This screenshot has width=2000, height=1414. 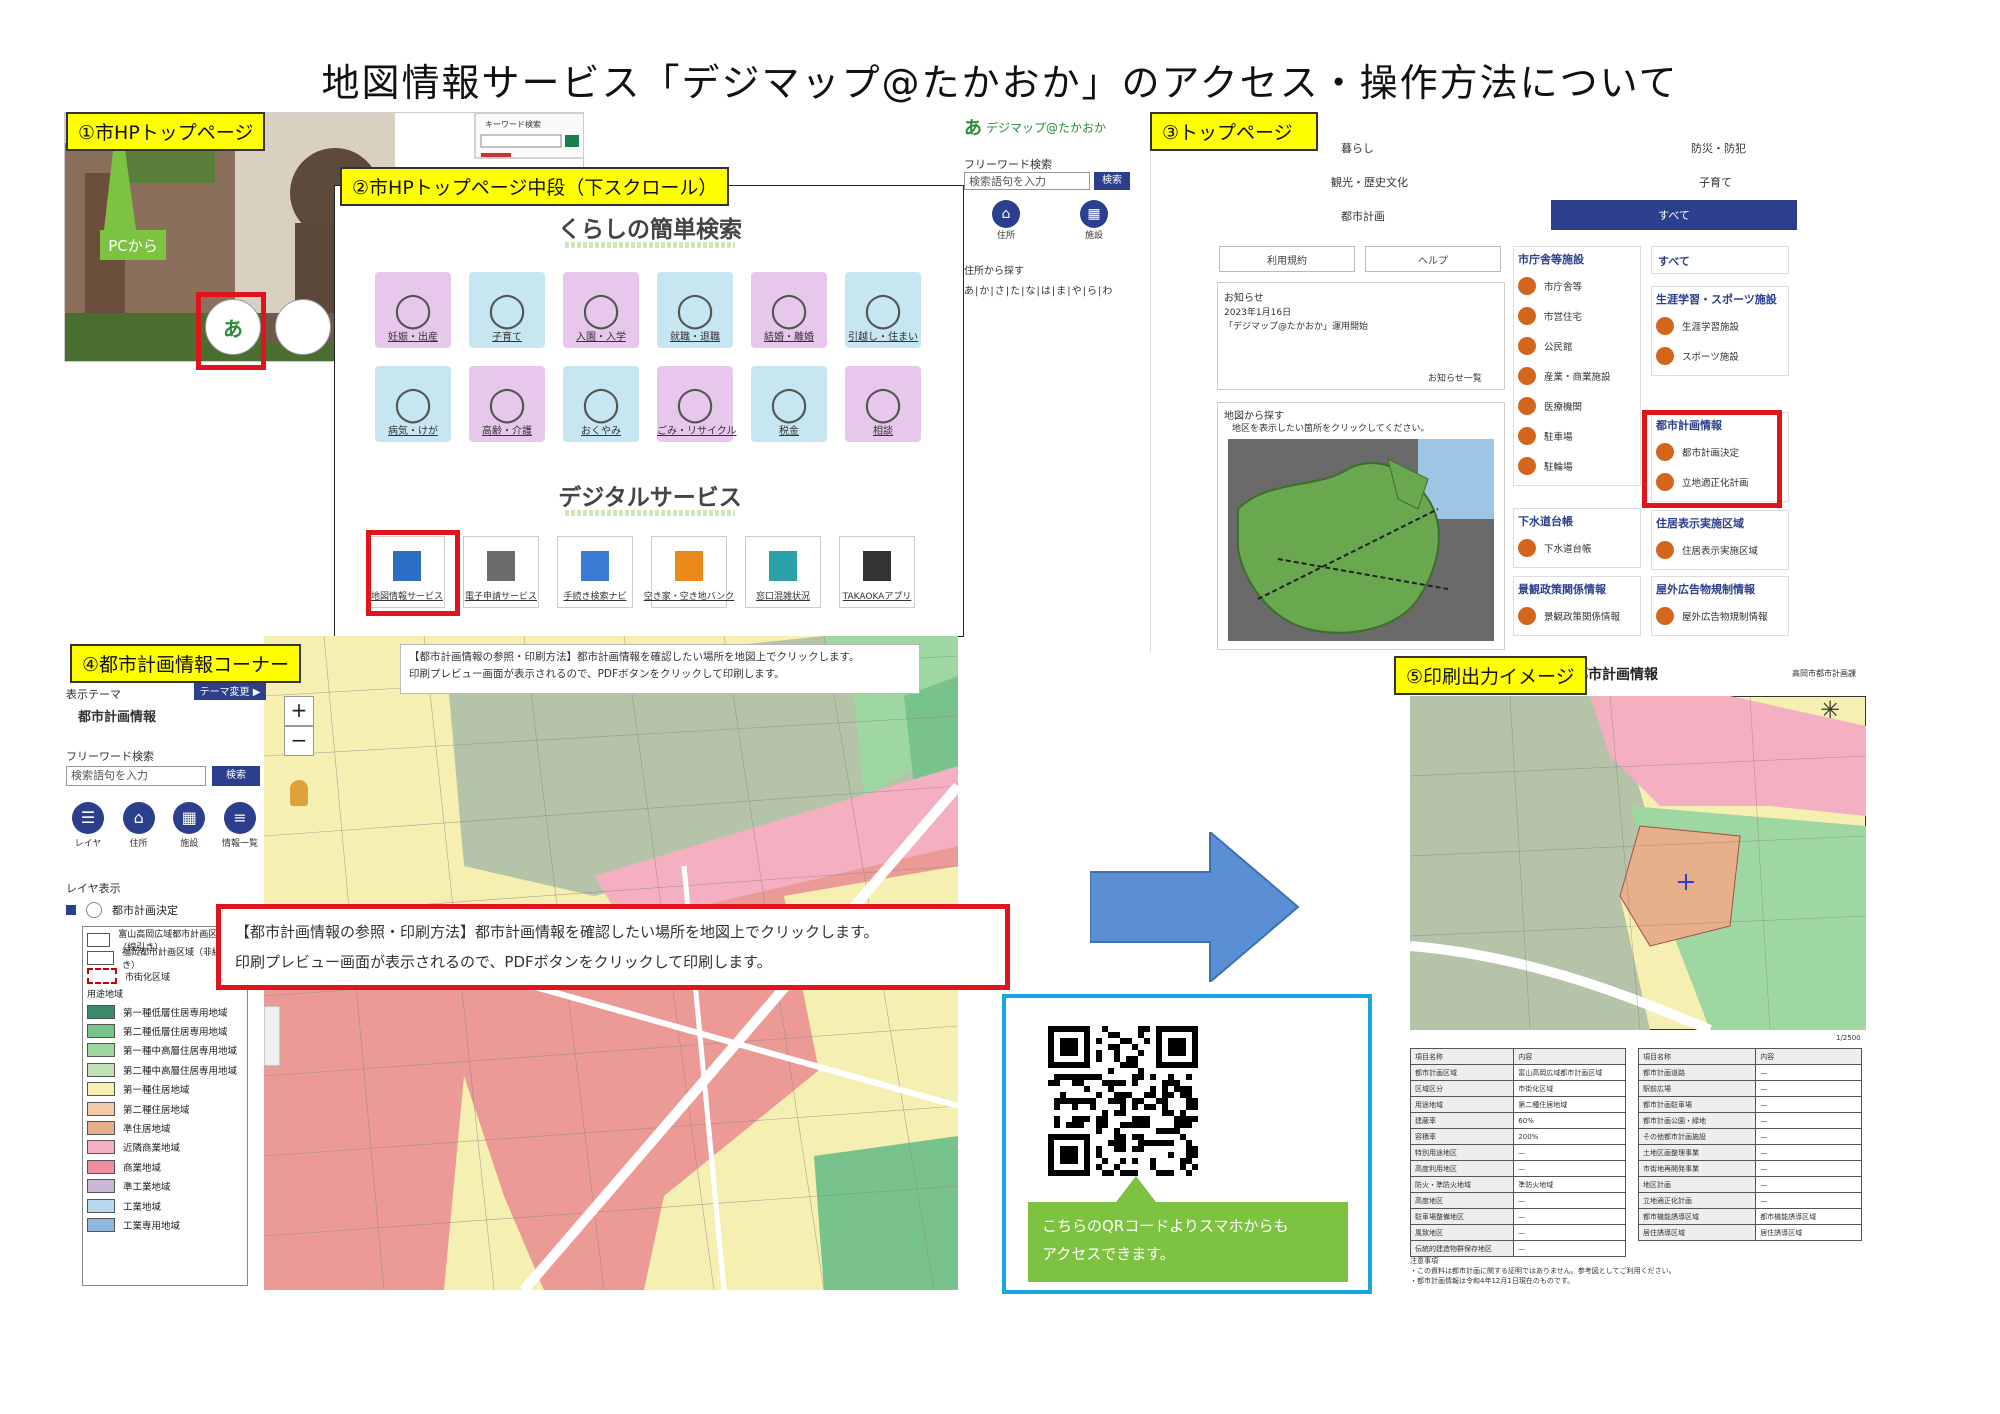 I want to click on life-tile-label: ごみ・リサイクル, so click(x=697, y=431).